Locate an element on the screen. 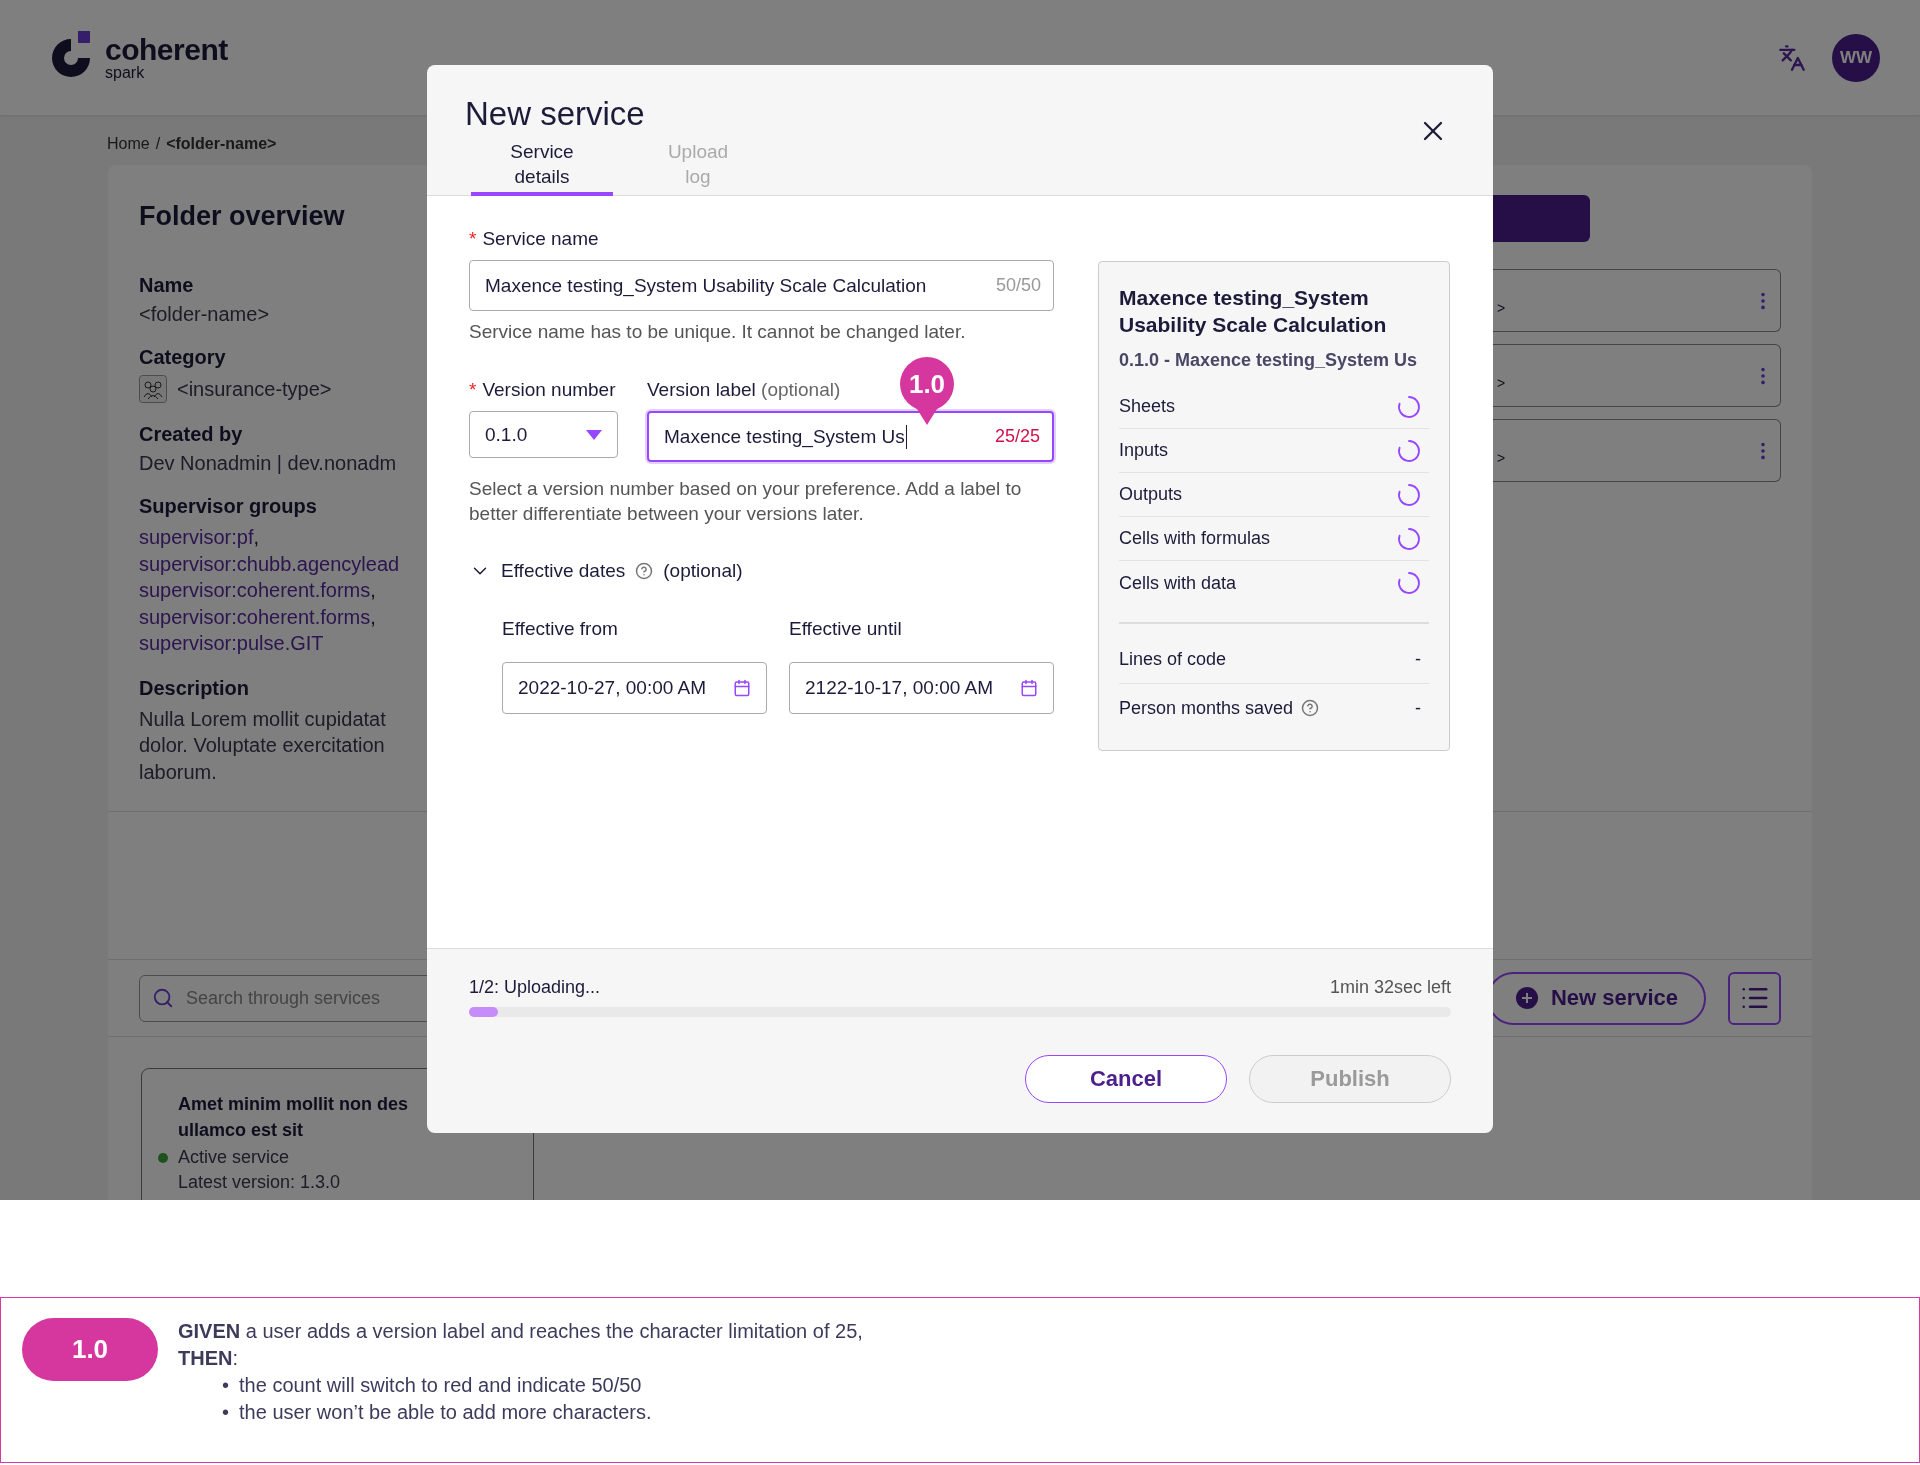 The height and width of the screenshot is (1465, 1920). field-label: Created by is located at coordinates (191, 434).